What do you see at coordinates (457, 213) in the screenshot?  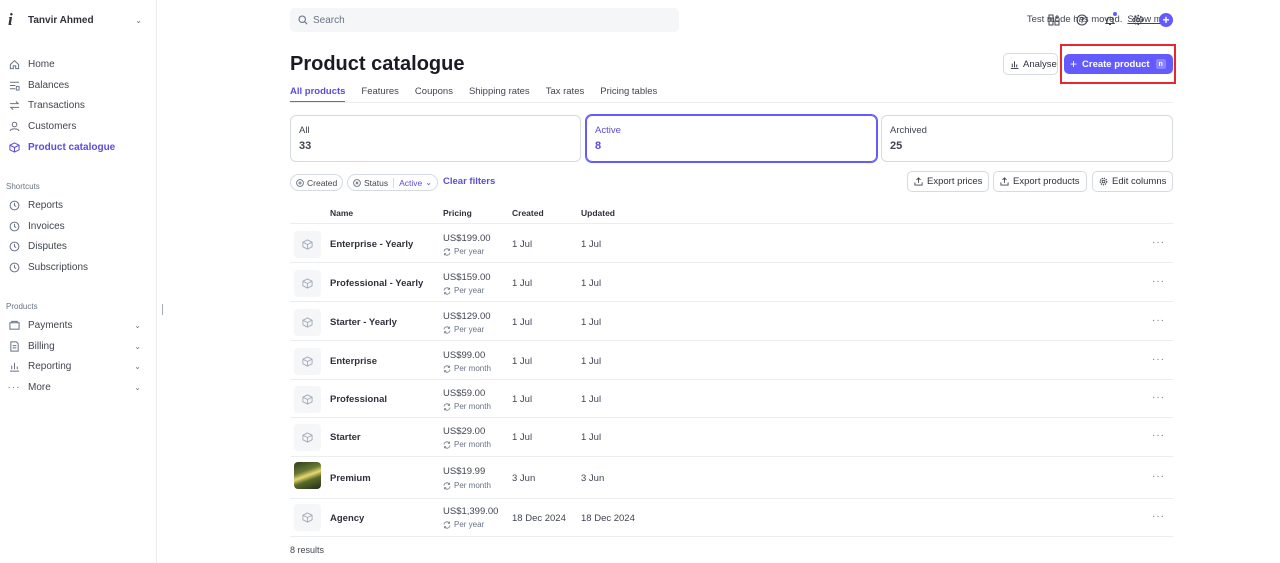 I see `column-header-pricing: Pricing` at bounding box center [457, 213].